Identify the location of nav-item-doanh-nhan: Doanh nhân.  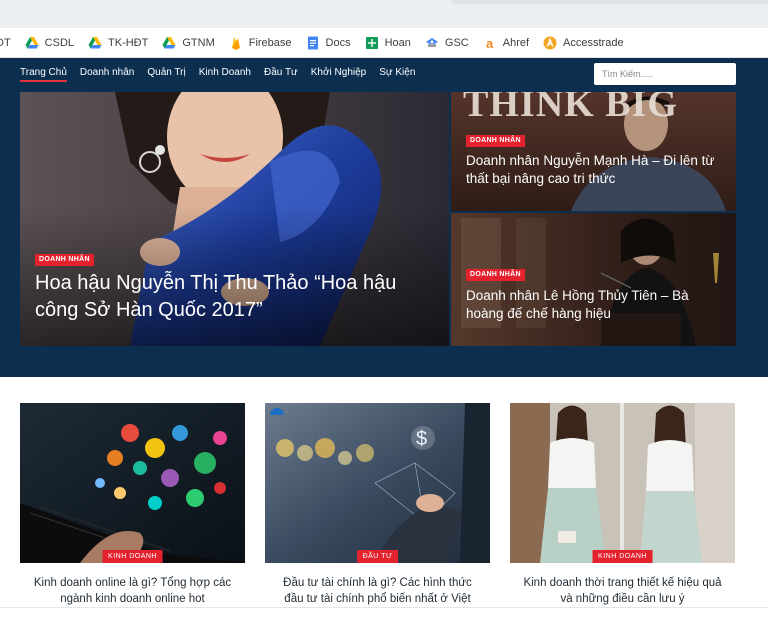
(107, 73).